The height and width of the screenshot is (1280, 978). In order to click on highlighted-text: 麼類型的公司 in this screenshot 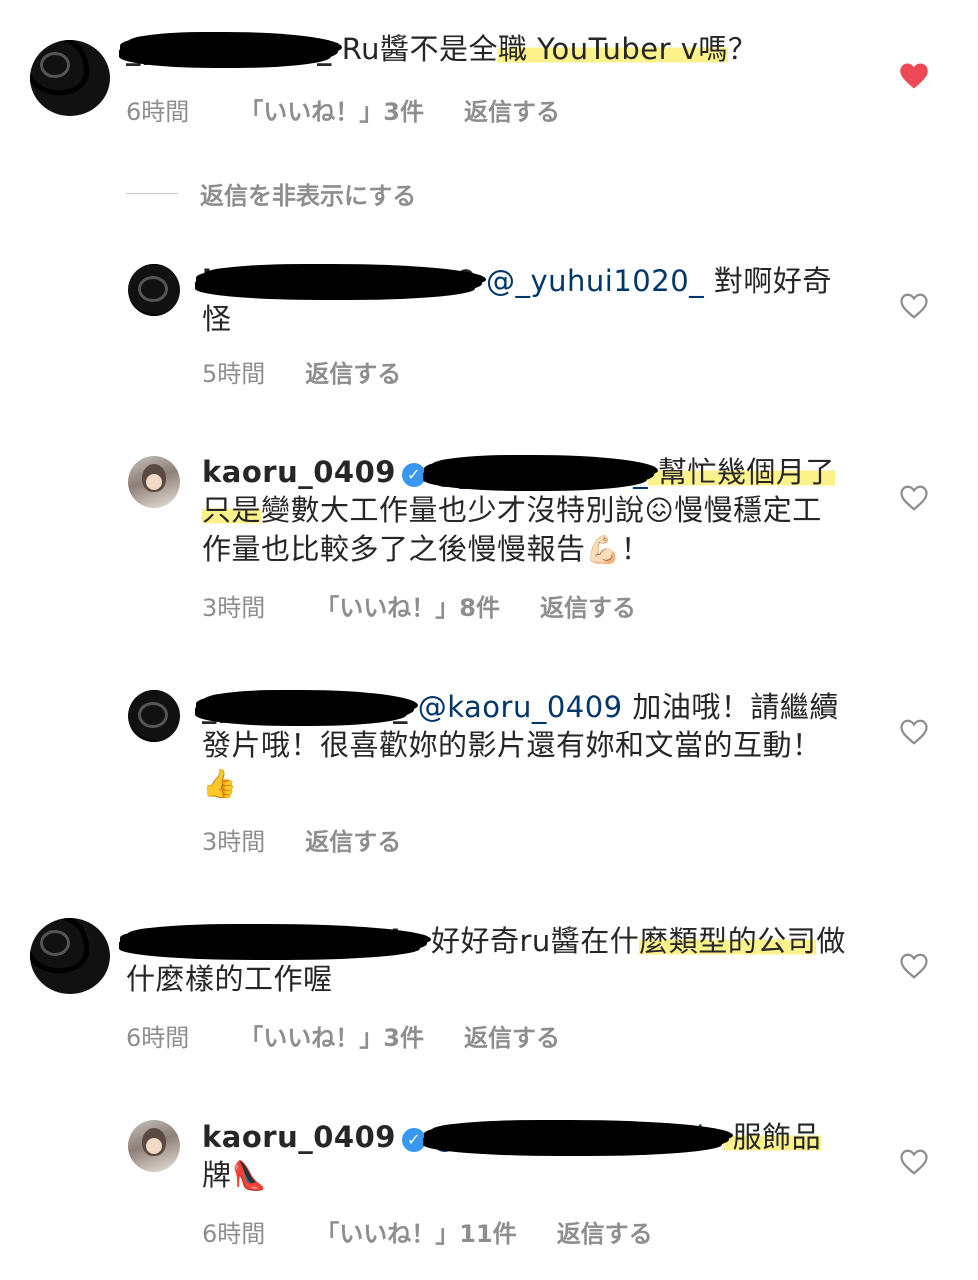, I will do `click(728, 941)`.